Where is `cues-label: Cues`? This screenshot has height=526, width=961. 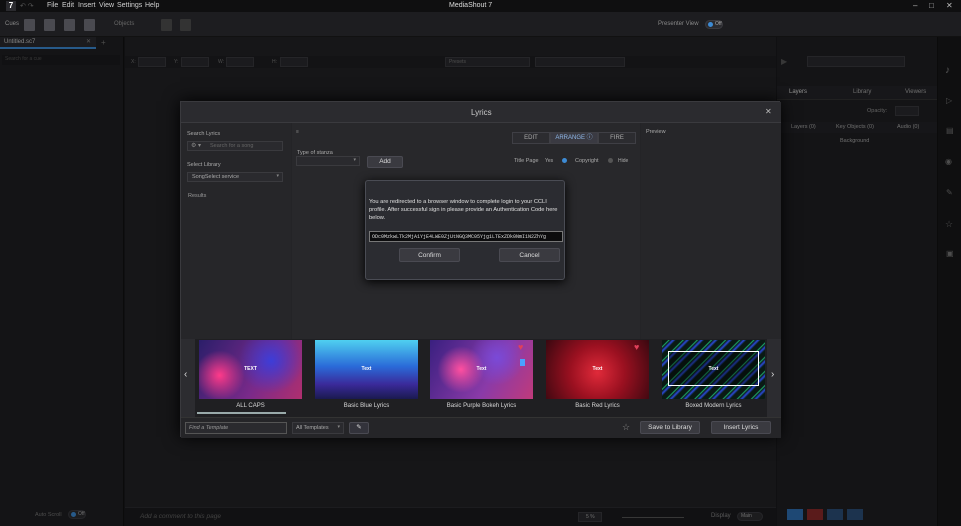
cues-label: Cues is located at coordinates (12, 24).